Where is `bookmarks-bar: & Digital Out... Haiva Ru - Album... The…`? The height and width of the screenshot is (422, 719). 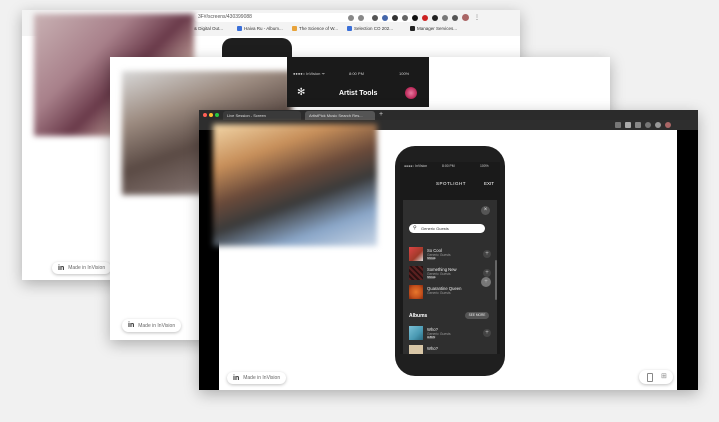 bookmarks-bar: & Digital Out... Haiva Ru - Album... The… is located at coordinates (357, 29).